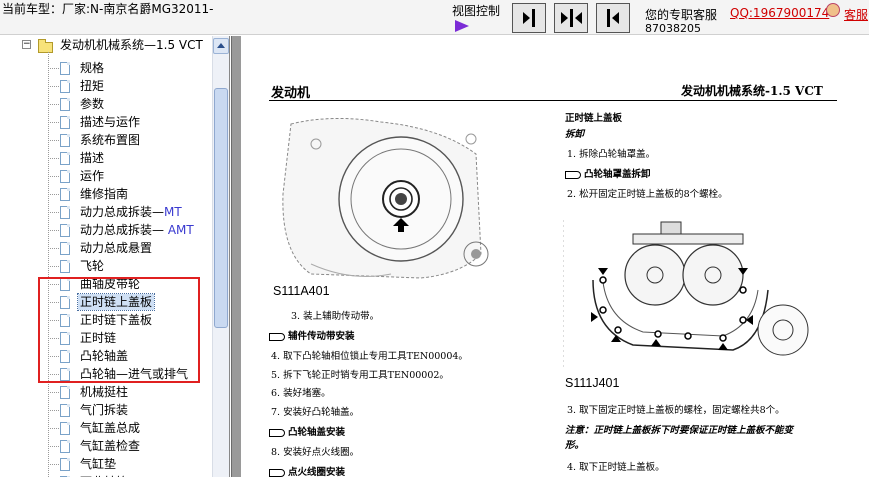 This screenshot has width=869, height=477. What do you see at coordinates (462, 26) in the screenshot?
I see `view-control-arrow-icon` at bounding box center [462, 26].